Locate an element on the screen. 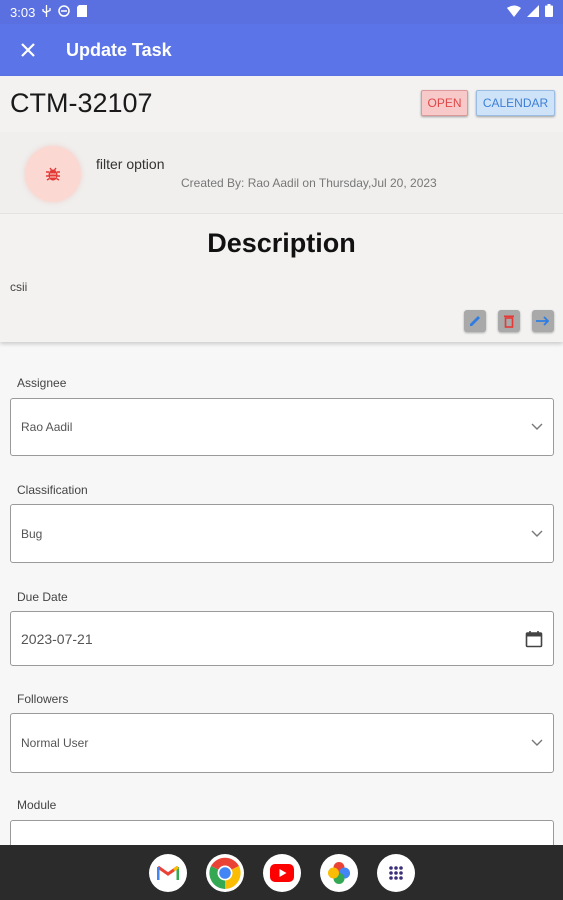  signal-icon is located at coordinates (533, 12).